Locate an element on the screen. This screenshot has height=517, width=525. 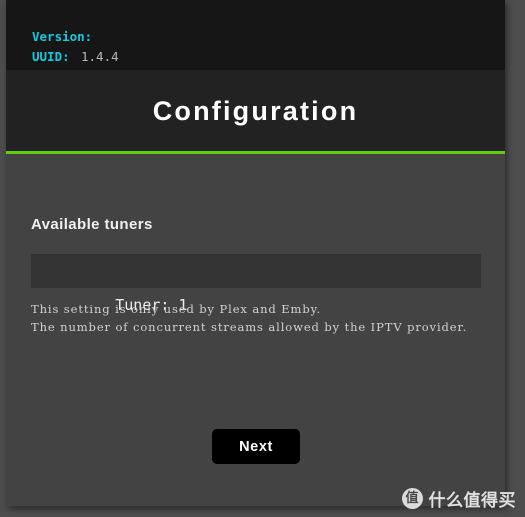
watermark-text: 什么值得买 is located at coordinates (472, 501).